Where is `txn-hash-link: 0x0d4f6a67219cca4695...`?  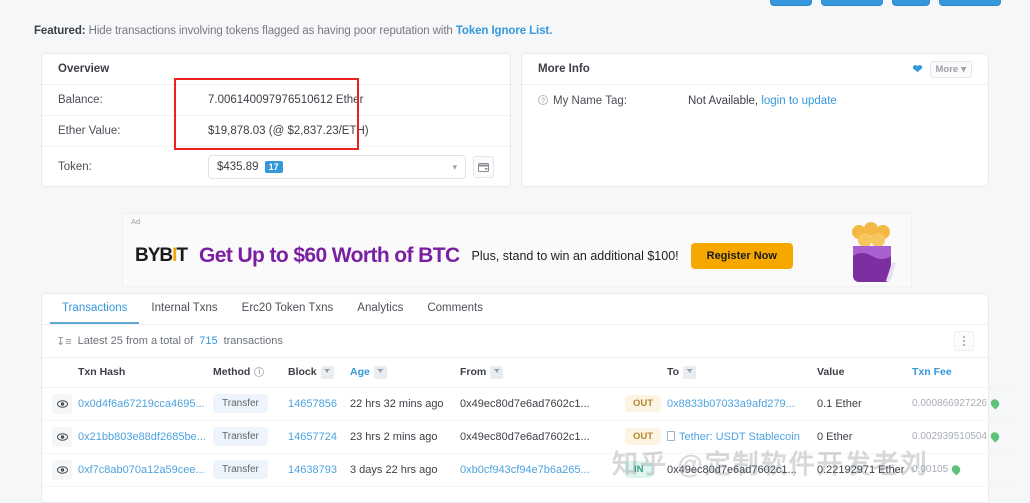
txn-hash-link: 0x0d4f6a67219cca4695... is located at coordinates (141, 404).